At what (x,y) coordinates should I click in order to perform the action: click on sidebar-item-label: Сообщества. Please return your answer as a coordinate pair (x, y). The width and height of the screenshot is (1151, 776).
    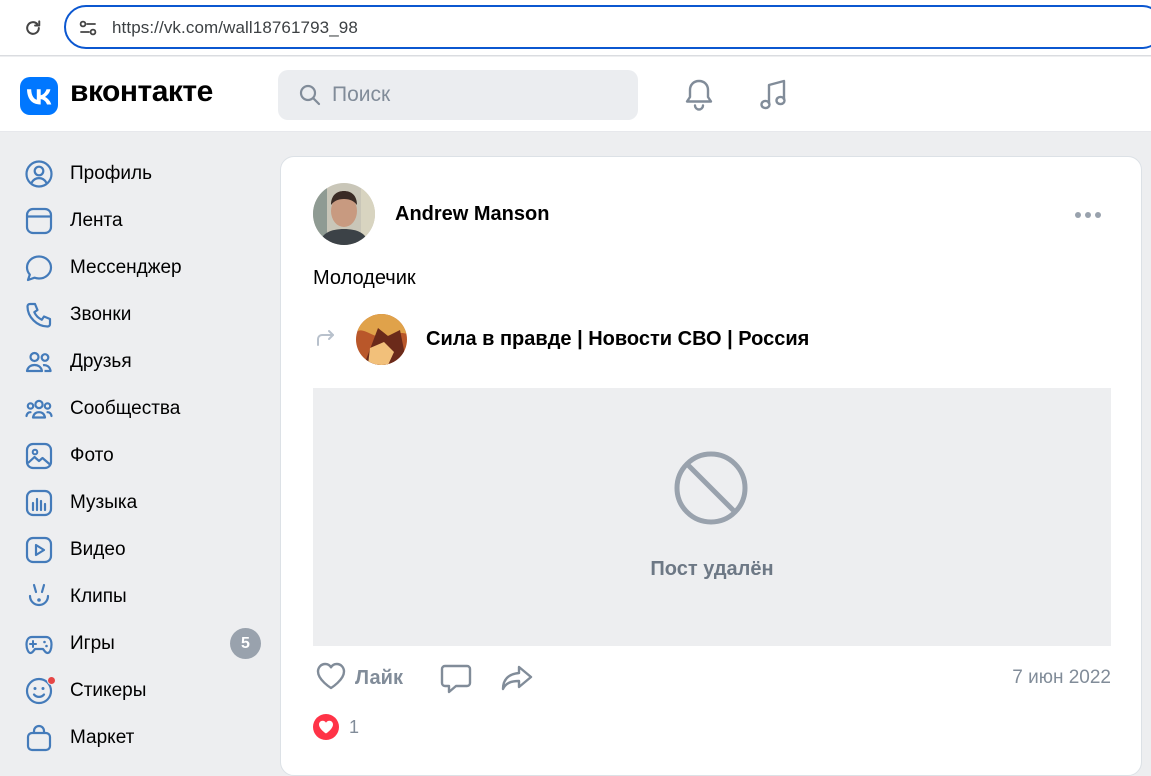
    Looking at the image, I should click on (125, 408).